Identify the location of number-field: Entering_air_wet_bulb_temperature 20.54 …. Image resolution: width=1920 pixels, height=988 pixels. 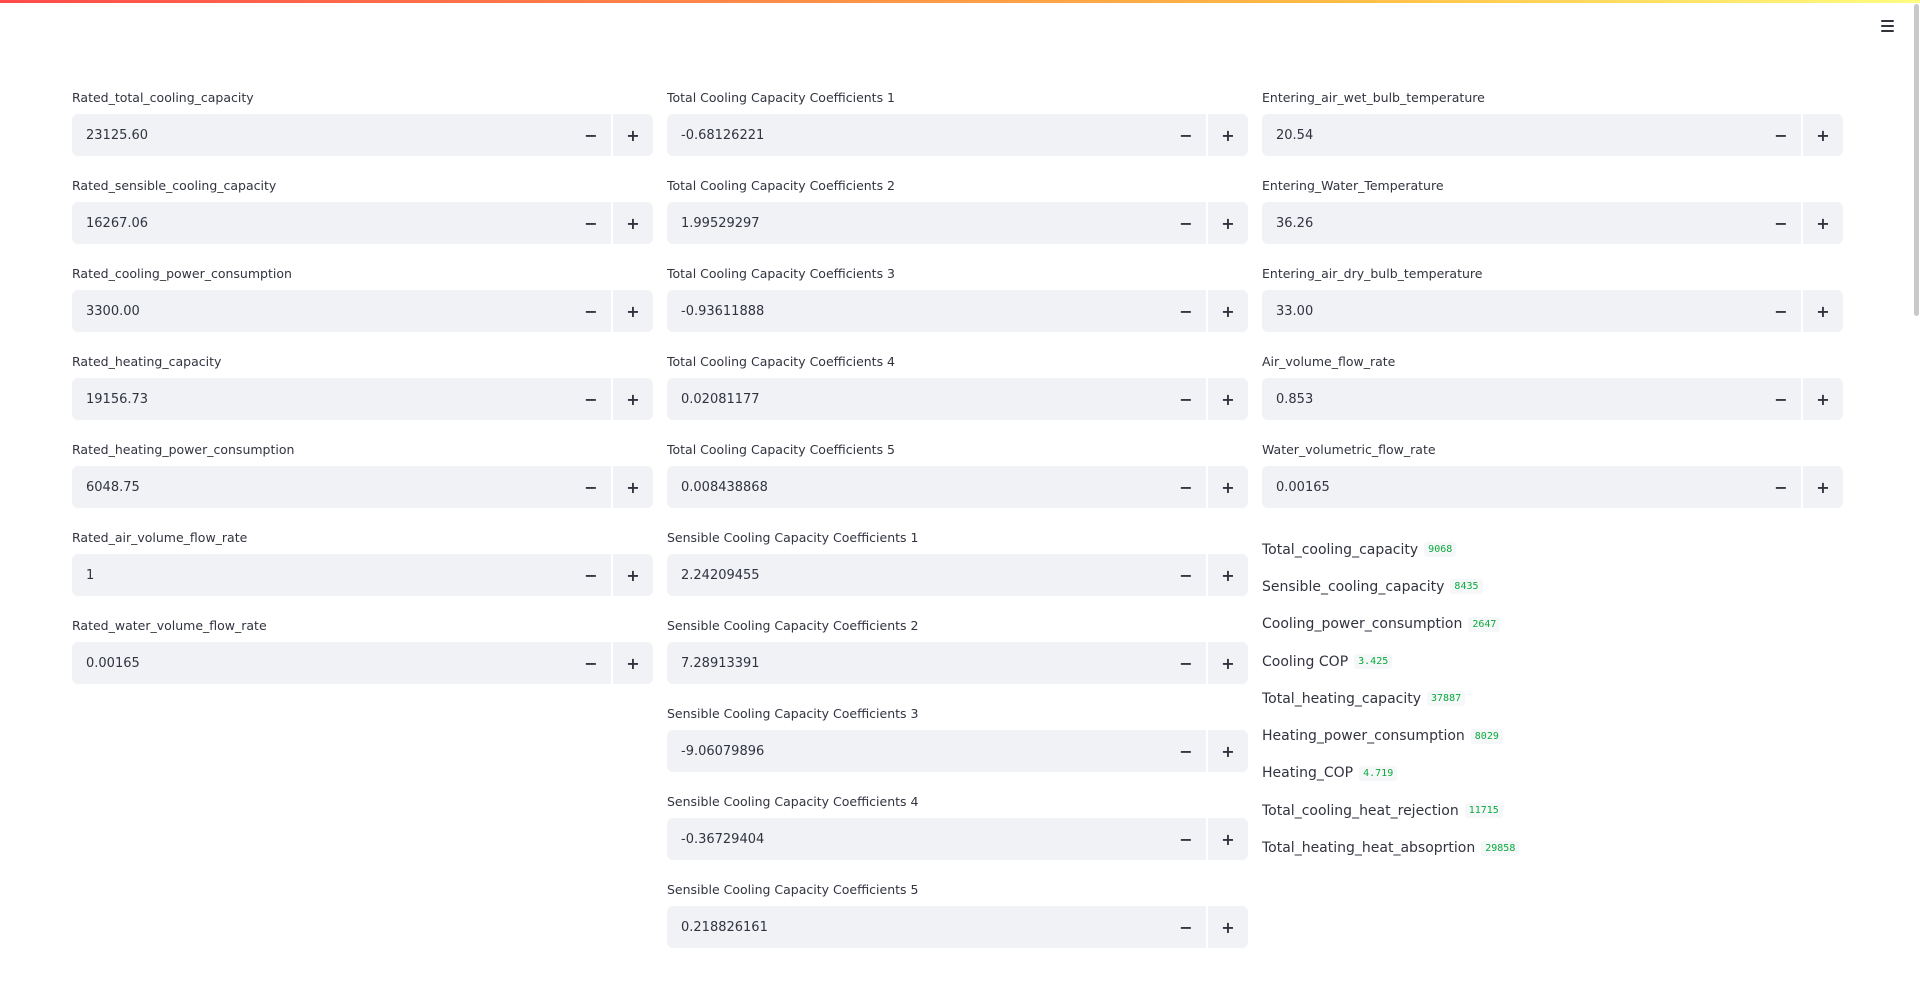
(1552, 130).